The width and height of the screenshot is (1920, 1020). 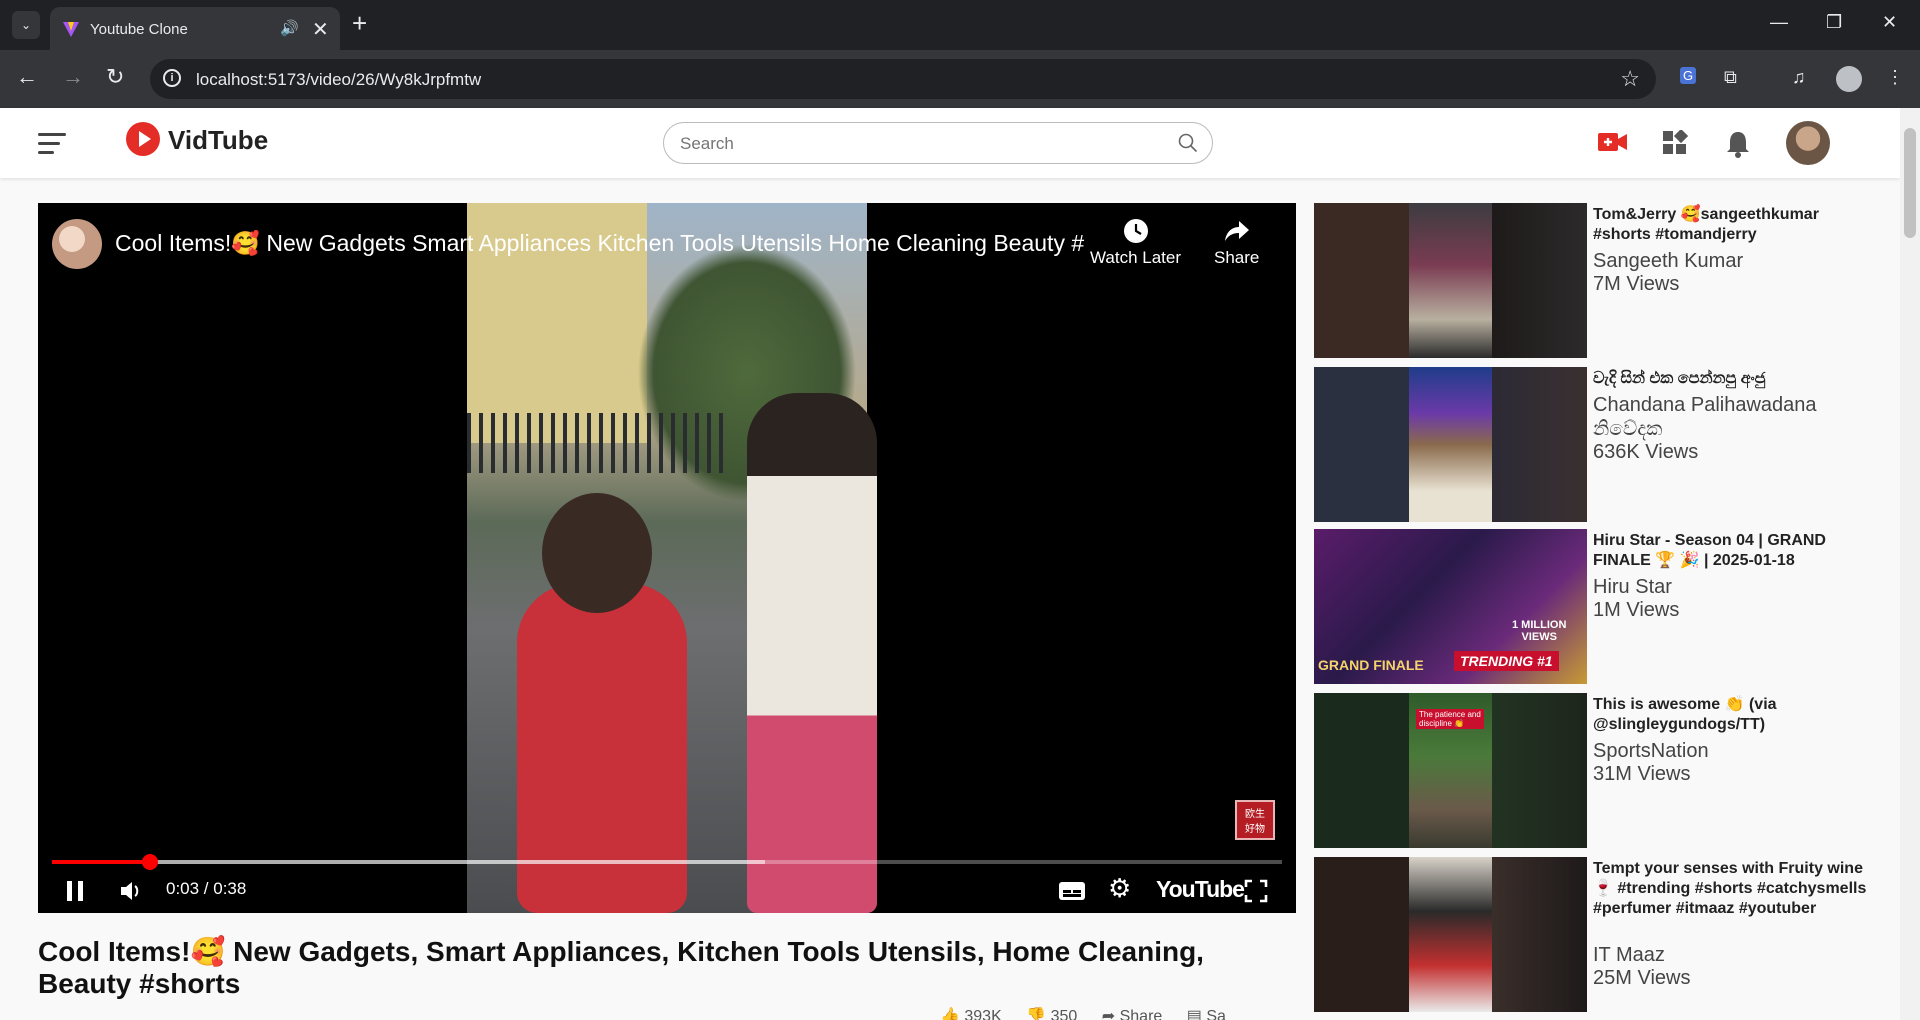 I want to click on scene-fence, so click(x=597, y=443).